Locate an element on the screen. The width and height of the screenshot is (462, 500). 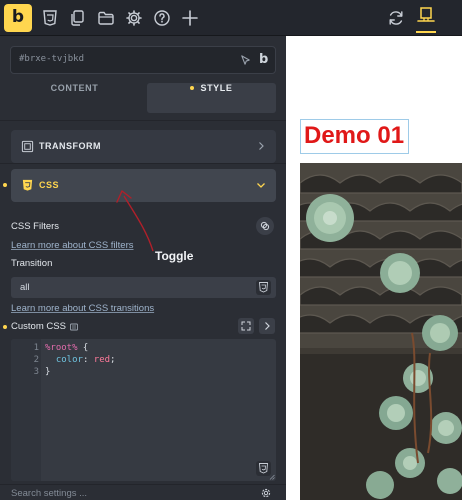
cursor-pick-icon is located at coordinates (245, 60).